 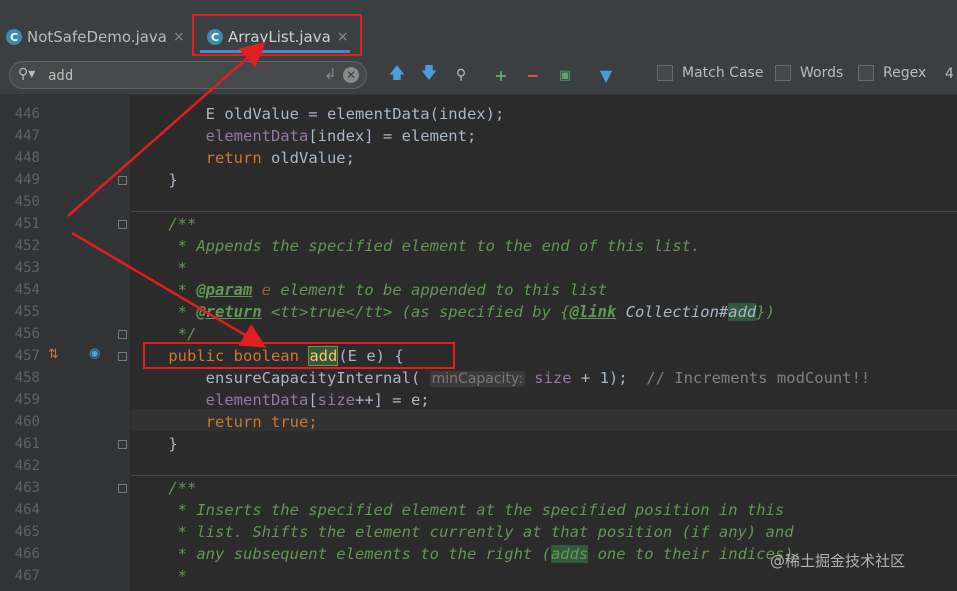 I want to click on annotation-arrows, so click(x=167, y=194).